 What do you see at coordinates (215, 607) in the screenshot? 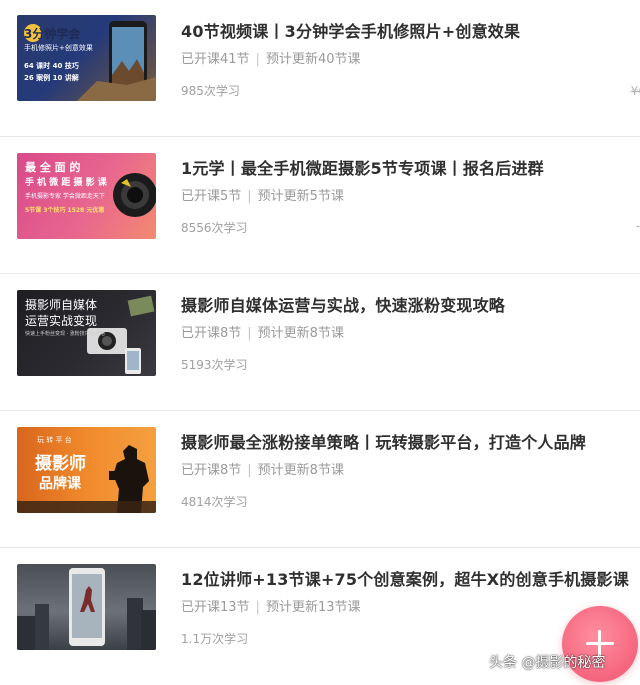
I see `lessons-opened: 已开课13节` at bounding box center [215, 607].